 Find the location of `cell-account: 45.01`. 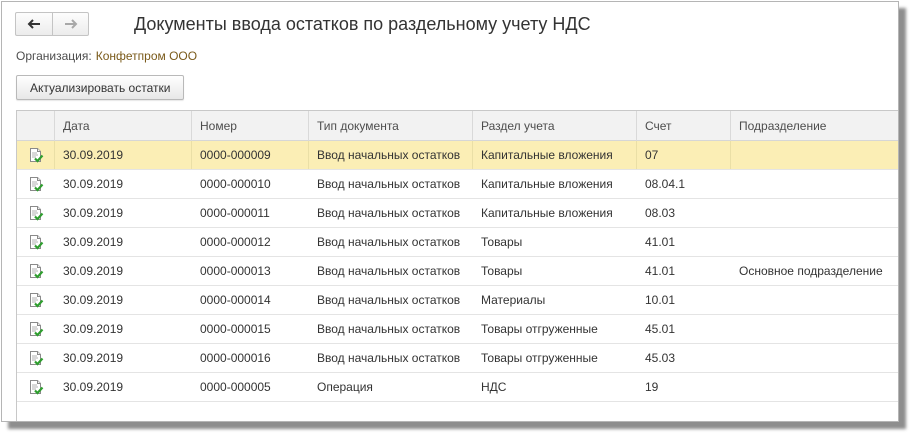

cell-account: 45.01 is located at coordinates (660, 329).